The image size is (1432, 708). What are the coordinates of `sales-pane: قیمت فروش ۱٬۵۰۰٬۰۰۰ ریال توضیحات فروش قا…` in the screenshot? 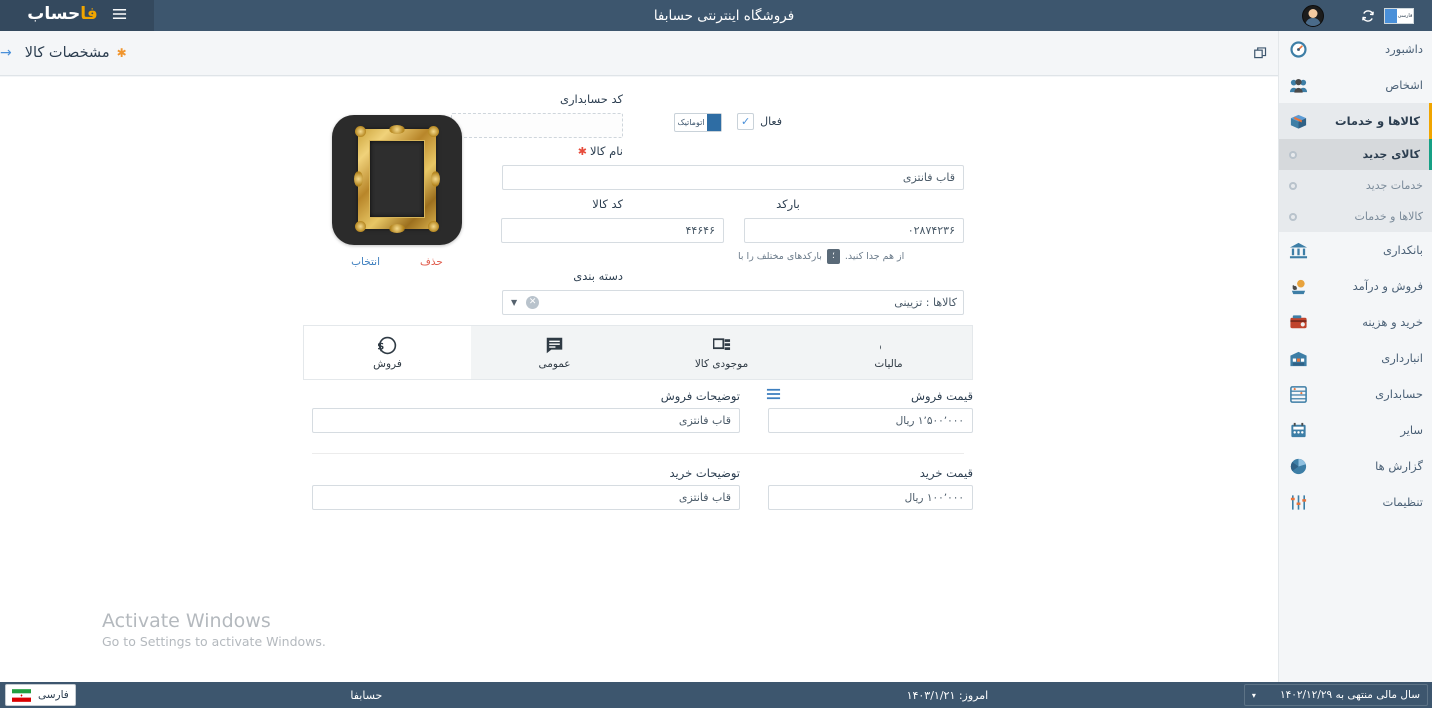 It's located at (638, 453).